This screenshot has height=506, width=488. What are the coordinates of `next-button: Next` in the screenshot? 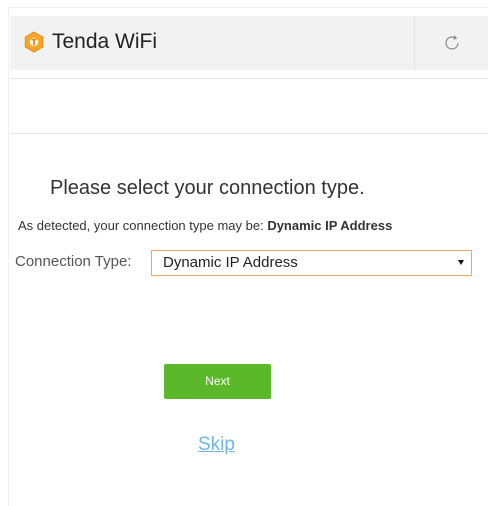 It's located at (217, 381).